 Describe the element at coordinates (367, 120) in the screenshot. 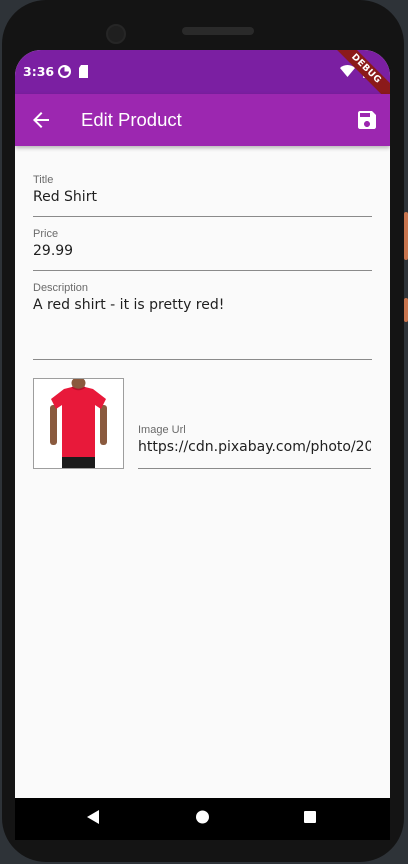

I see `save-icon` at that location.